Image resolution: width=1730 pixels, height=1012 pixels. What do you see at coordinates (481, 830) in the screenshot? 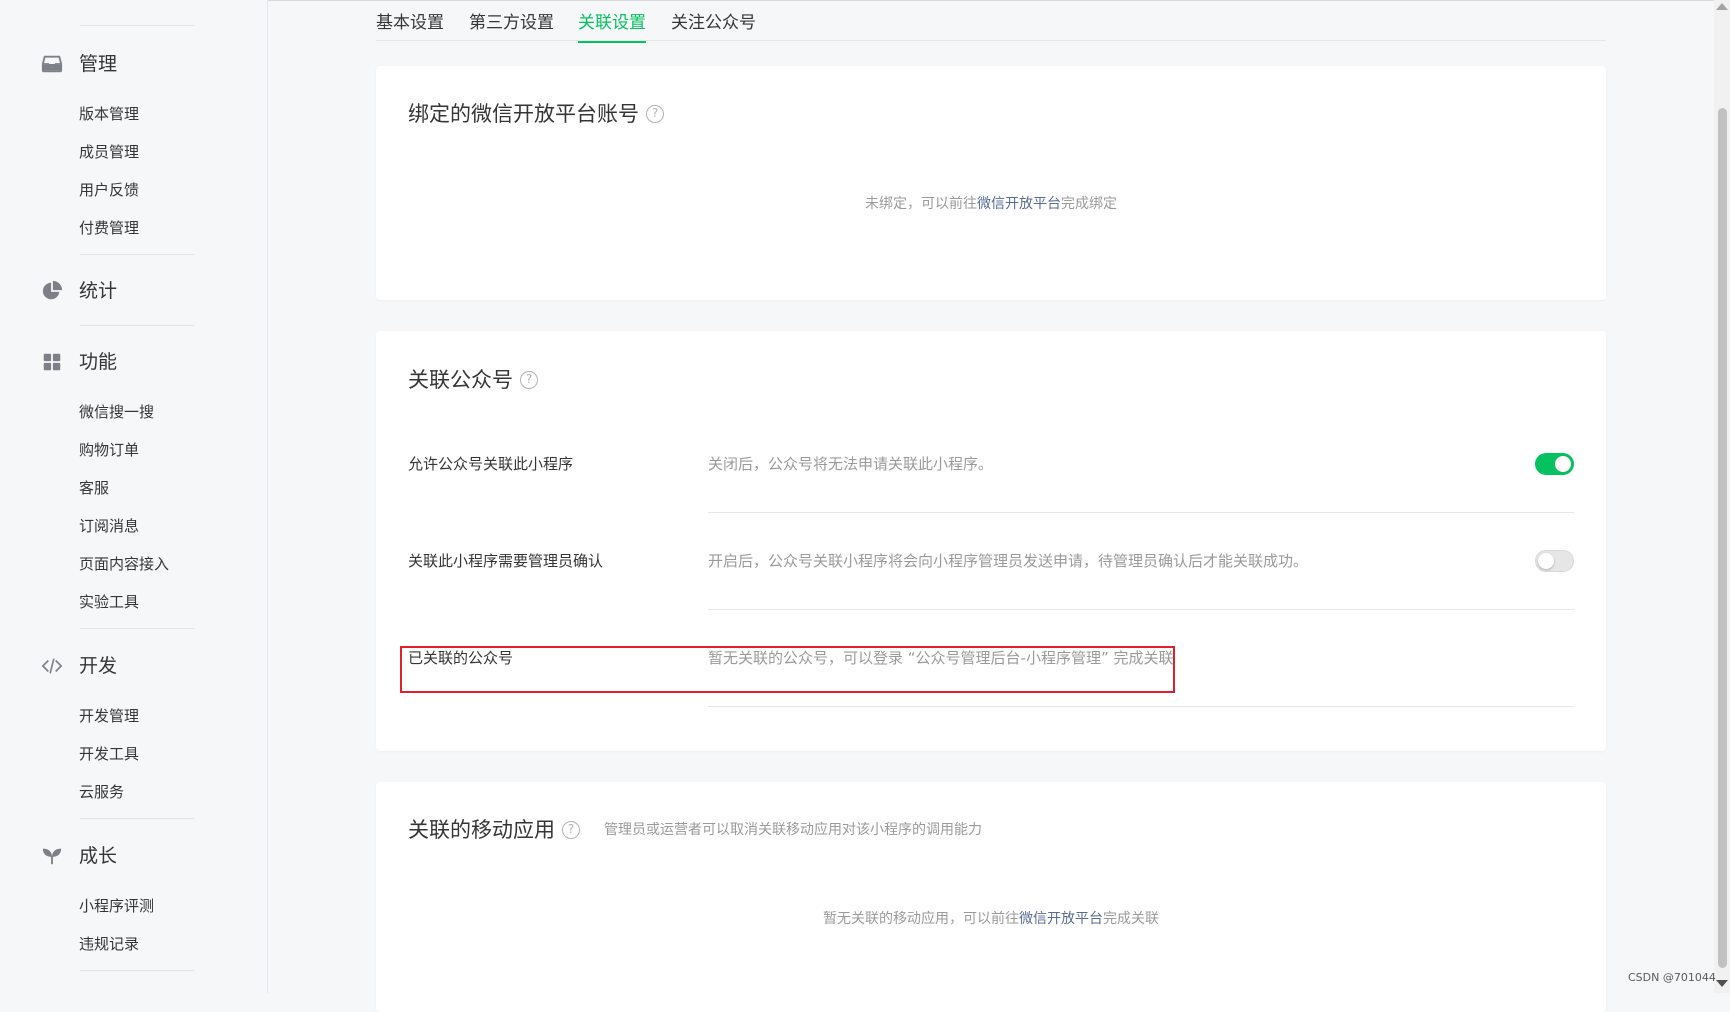
I see `mobile-app-title: 关联的移动应用` at bounding box center [481, 830].